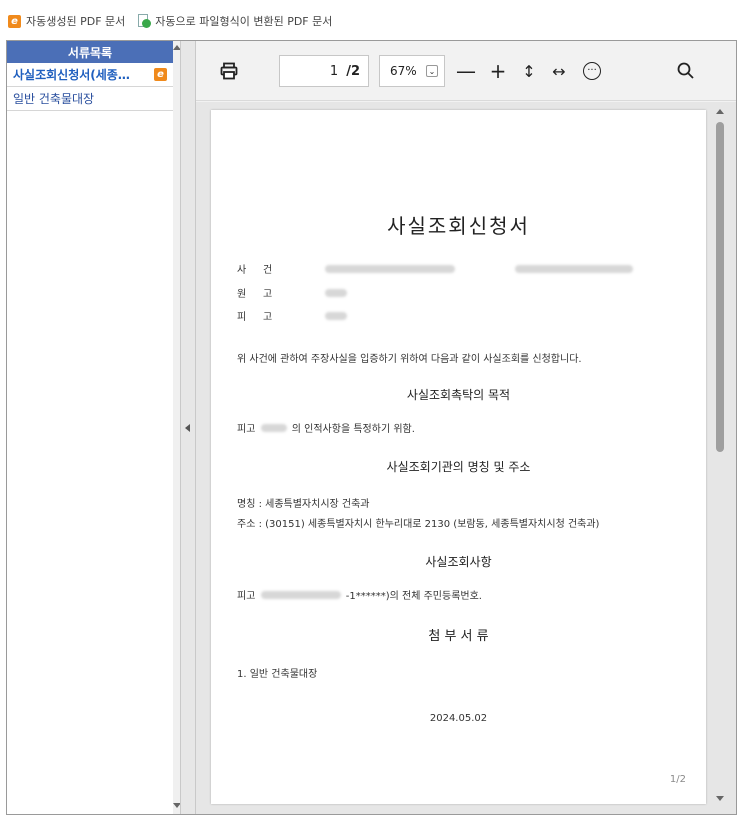 This screenshot has height=821, width=743. Describe the element at coordinates (326, 429) in the screenshot. I see `purpose-text: 피고 의 인적사항을 특정하기 위함.` at that location.